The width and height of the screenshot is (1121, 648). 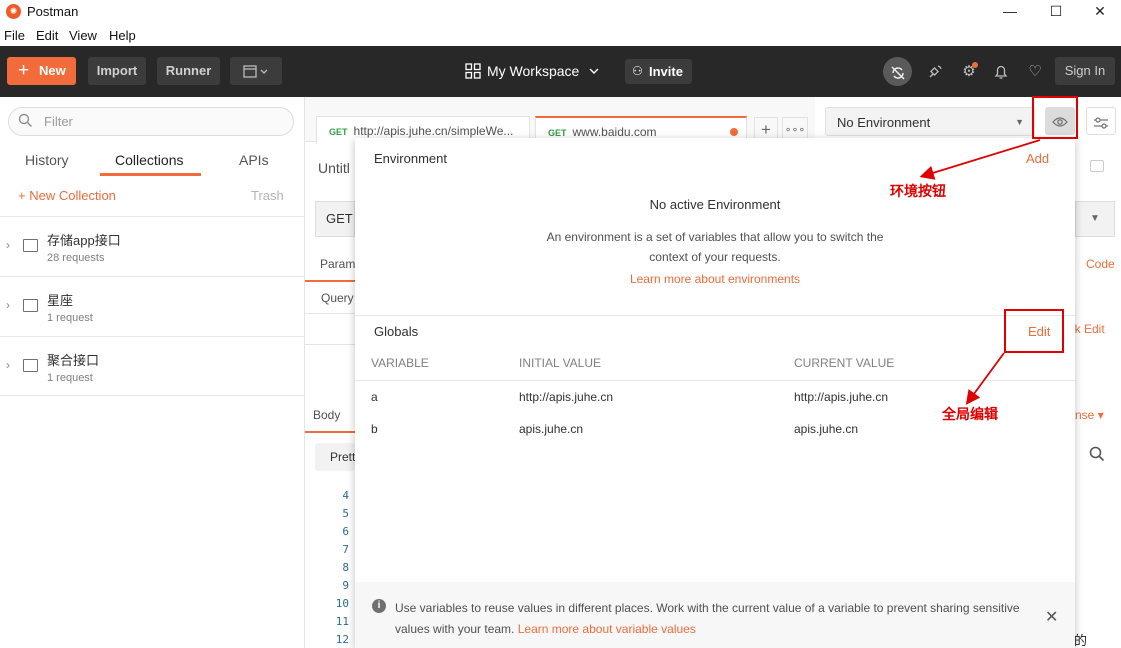 What do you see at coordinates (918, 191) in the screenshot?
I see `annotation-env-button: 环境按钮` at bounding box center [918, 191].